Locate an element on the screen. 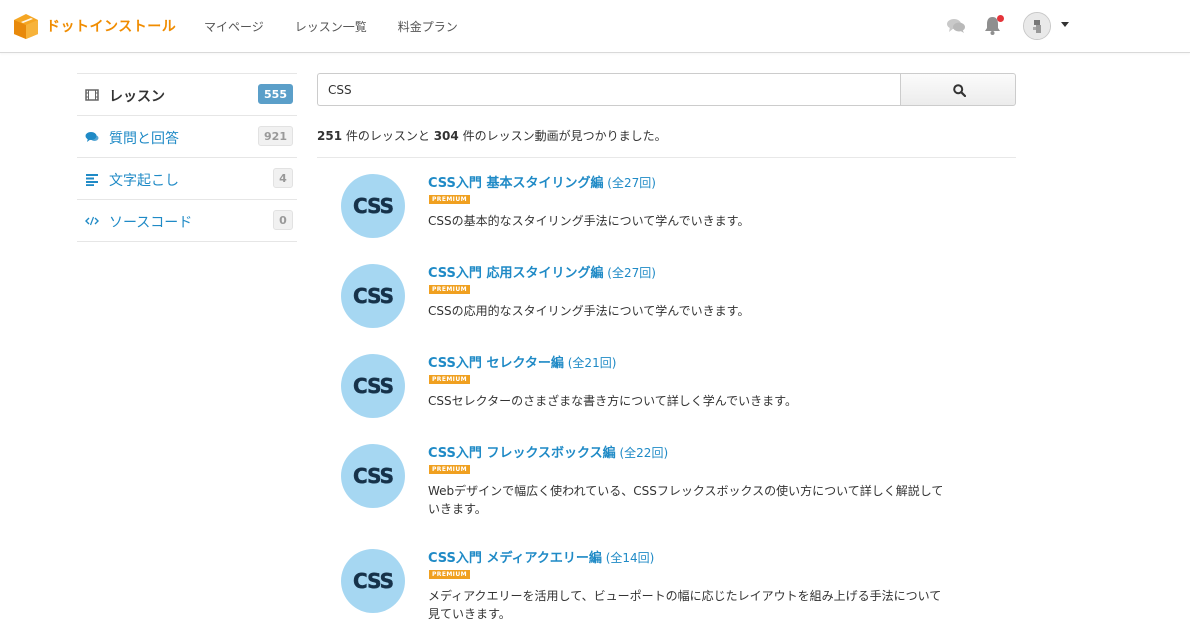 Image resolution: width=1190 pixels, height=644 pixels. align-left-icon is located at coordinates (92, 180).